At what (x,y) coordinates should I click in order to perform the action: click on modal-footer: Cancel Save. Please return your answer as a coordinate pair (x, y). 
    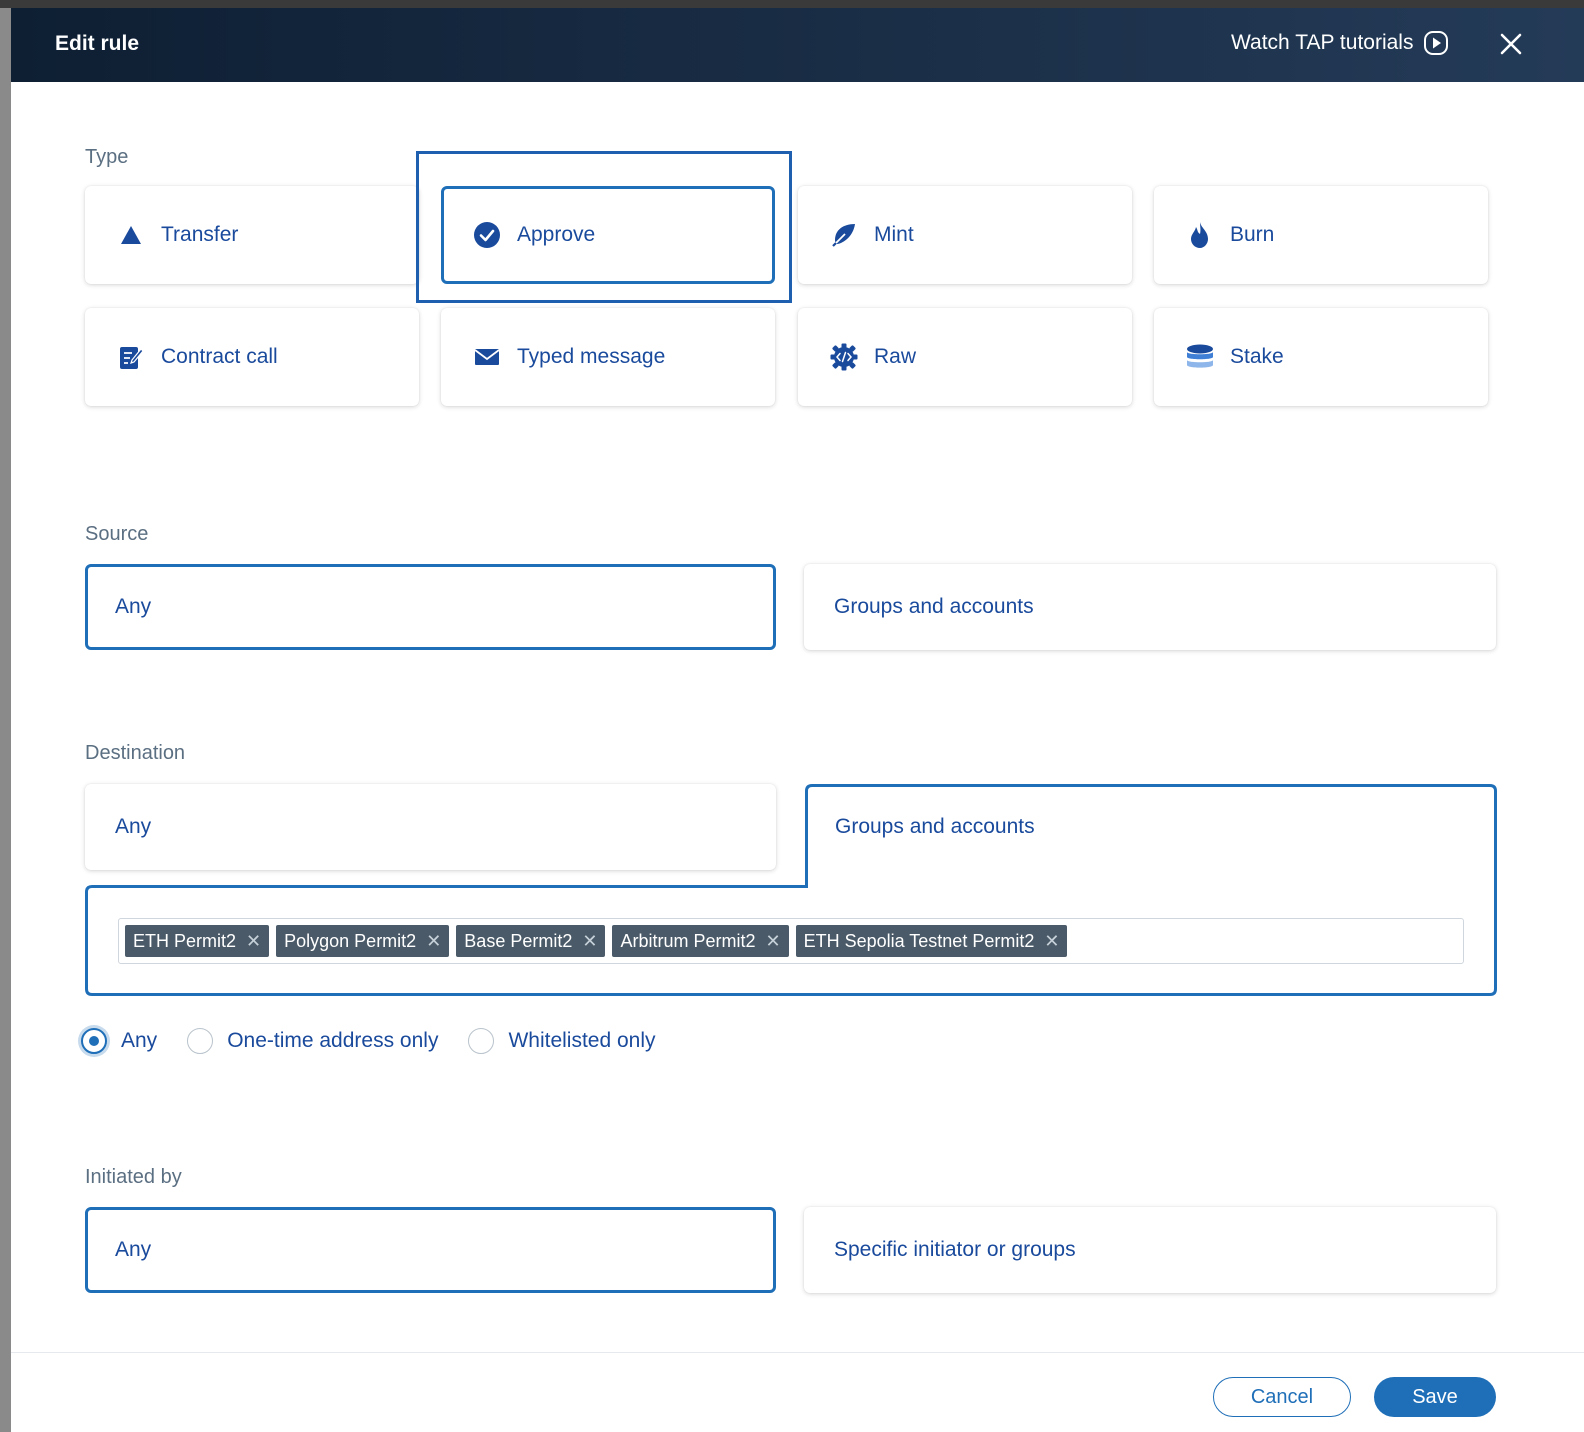
    Looking at the image, I should click on (797, 1392).